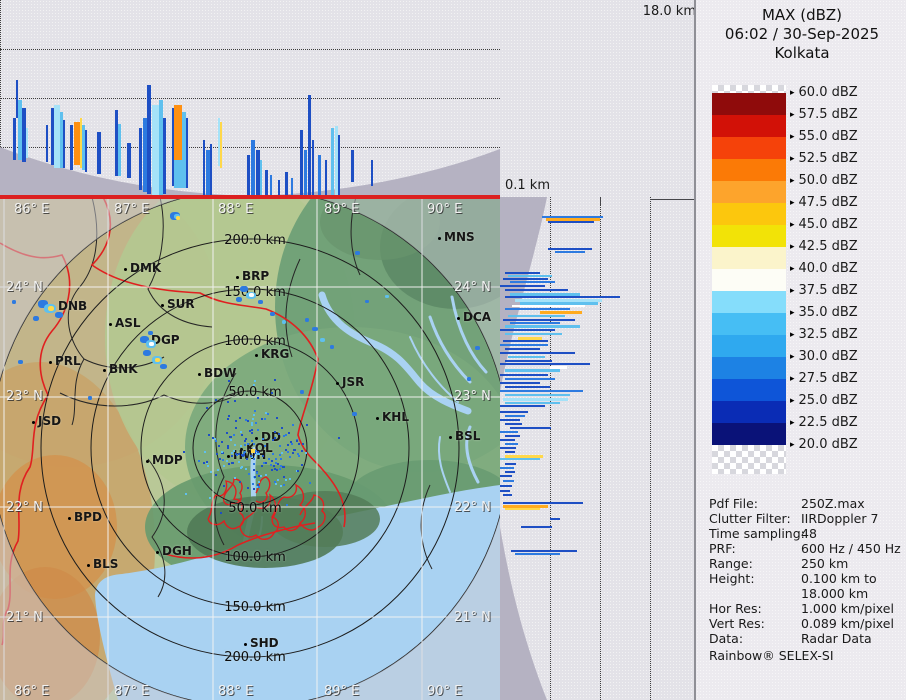 The width and height of the screenshot is (906, 700). What do you see at coordinates (600, 201) in the screenshot?
I see `height-axis-tick` at bounding box center [600, 201].